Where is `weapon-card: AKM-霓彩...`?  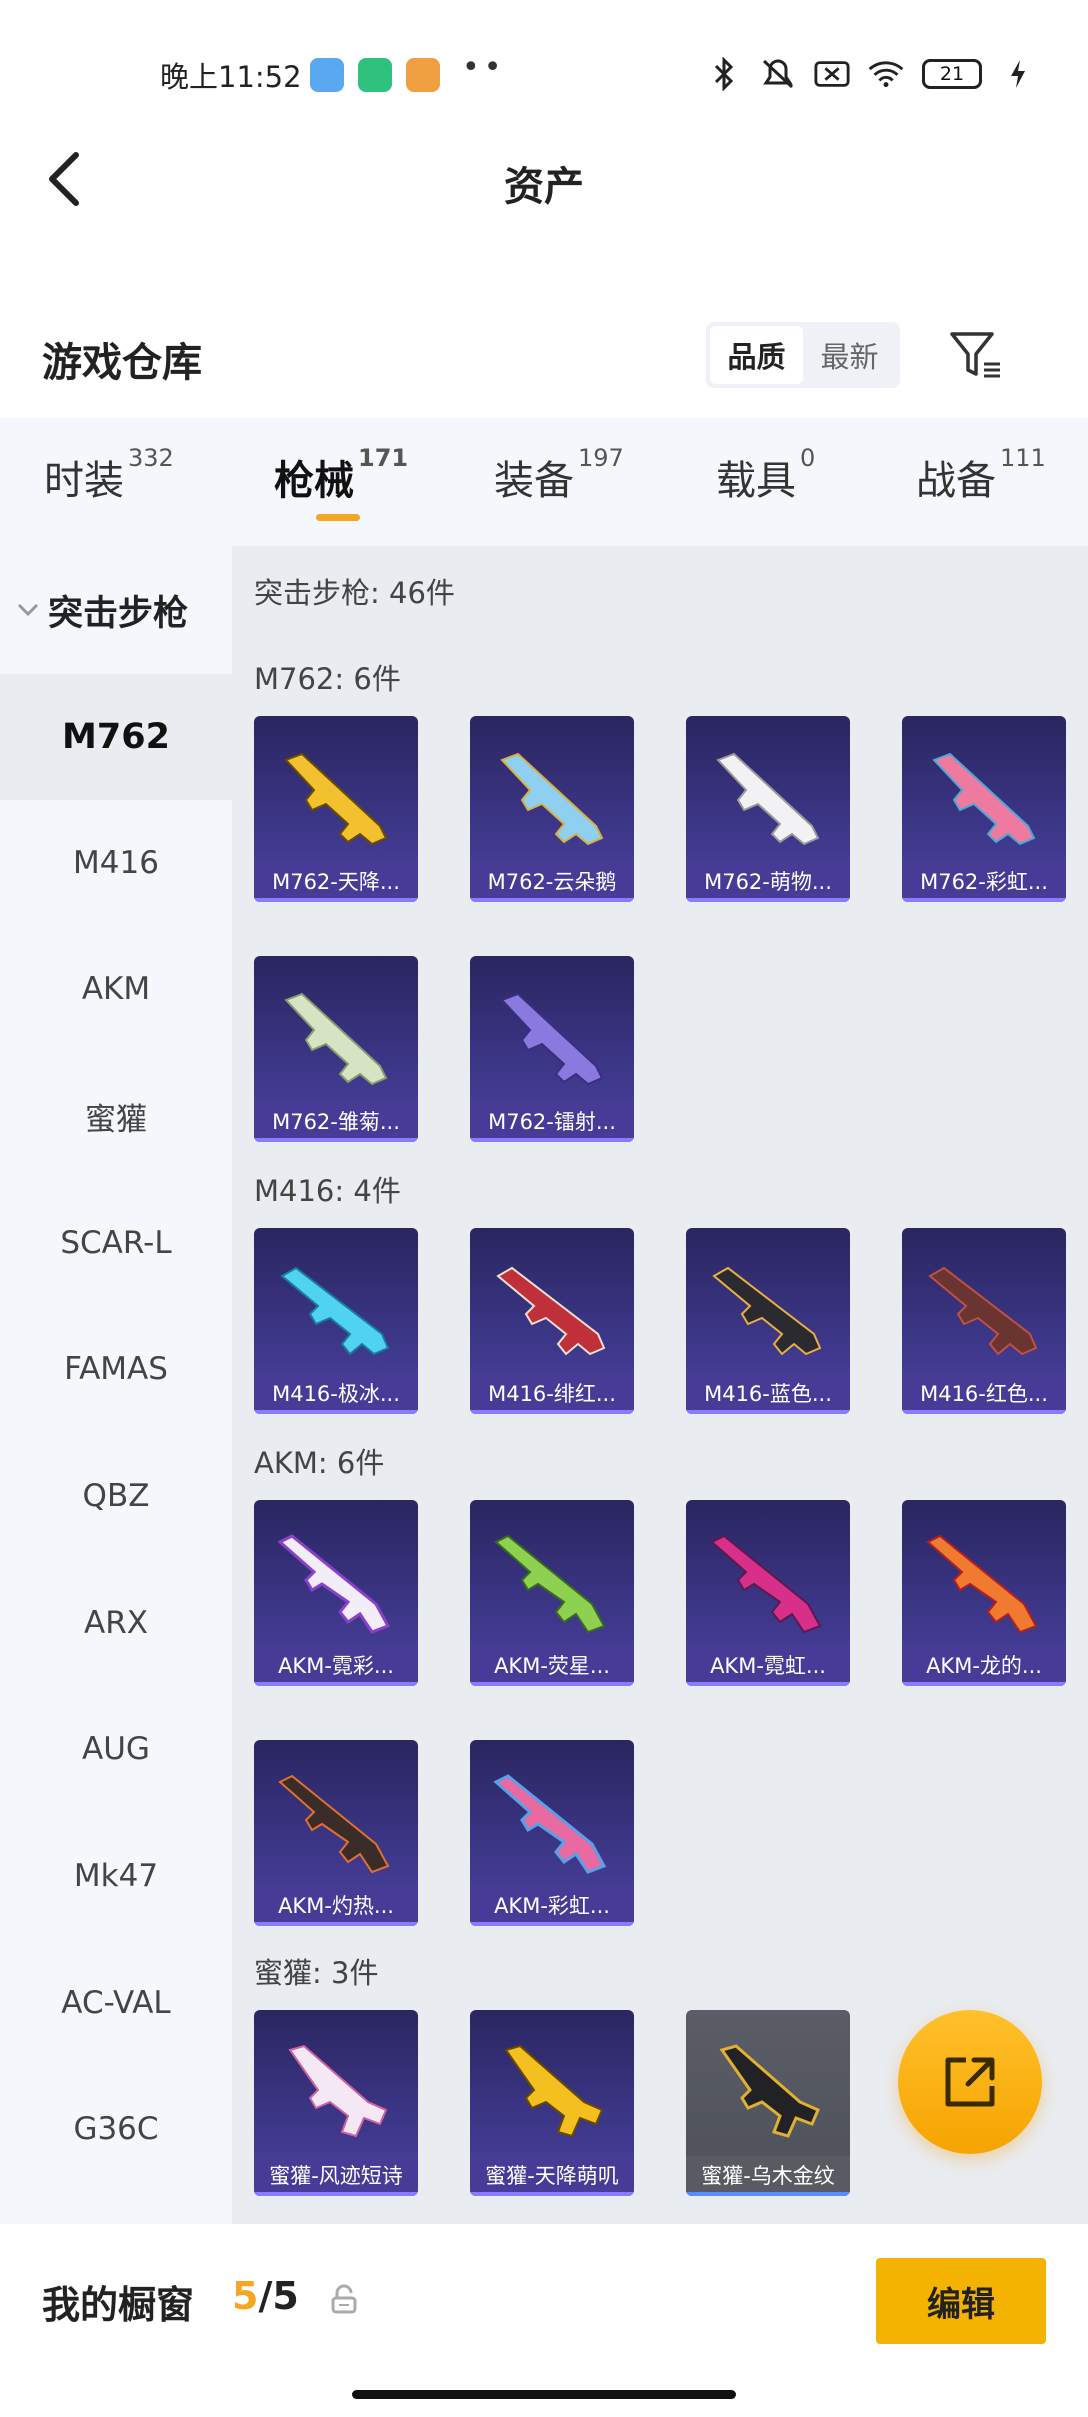 weapon-card: AKM-霓彩... is located at coordinates (336, 1593).